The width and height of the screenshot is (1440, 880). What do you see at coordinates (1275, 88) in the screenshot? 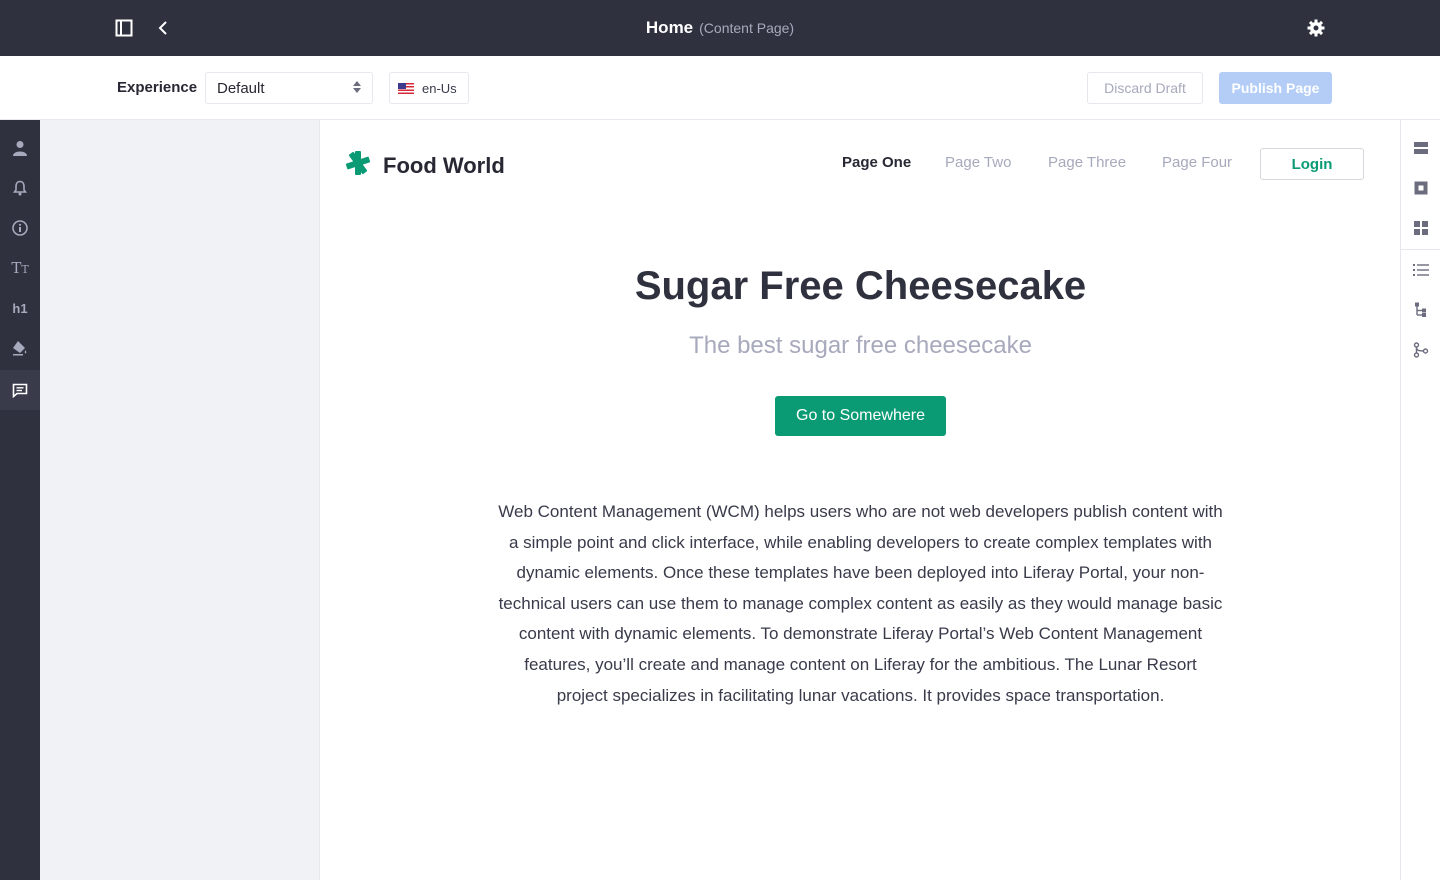
I see `publish-page-button: Publish Page` at bounding box center [1275, 88].